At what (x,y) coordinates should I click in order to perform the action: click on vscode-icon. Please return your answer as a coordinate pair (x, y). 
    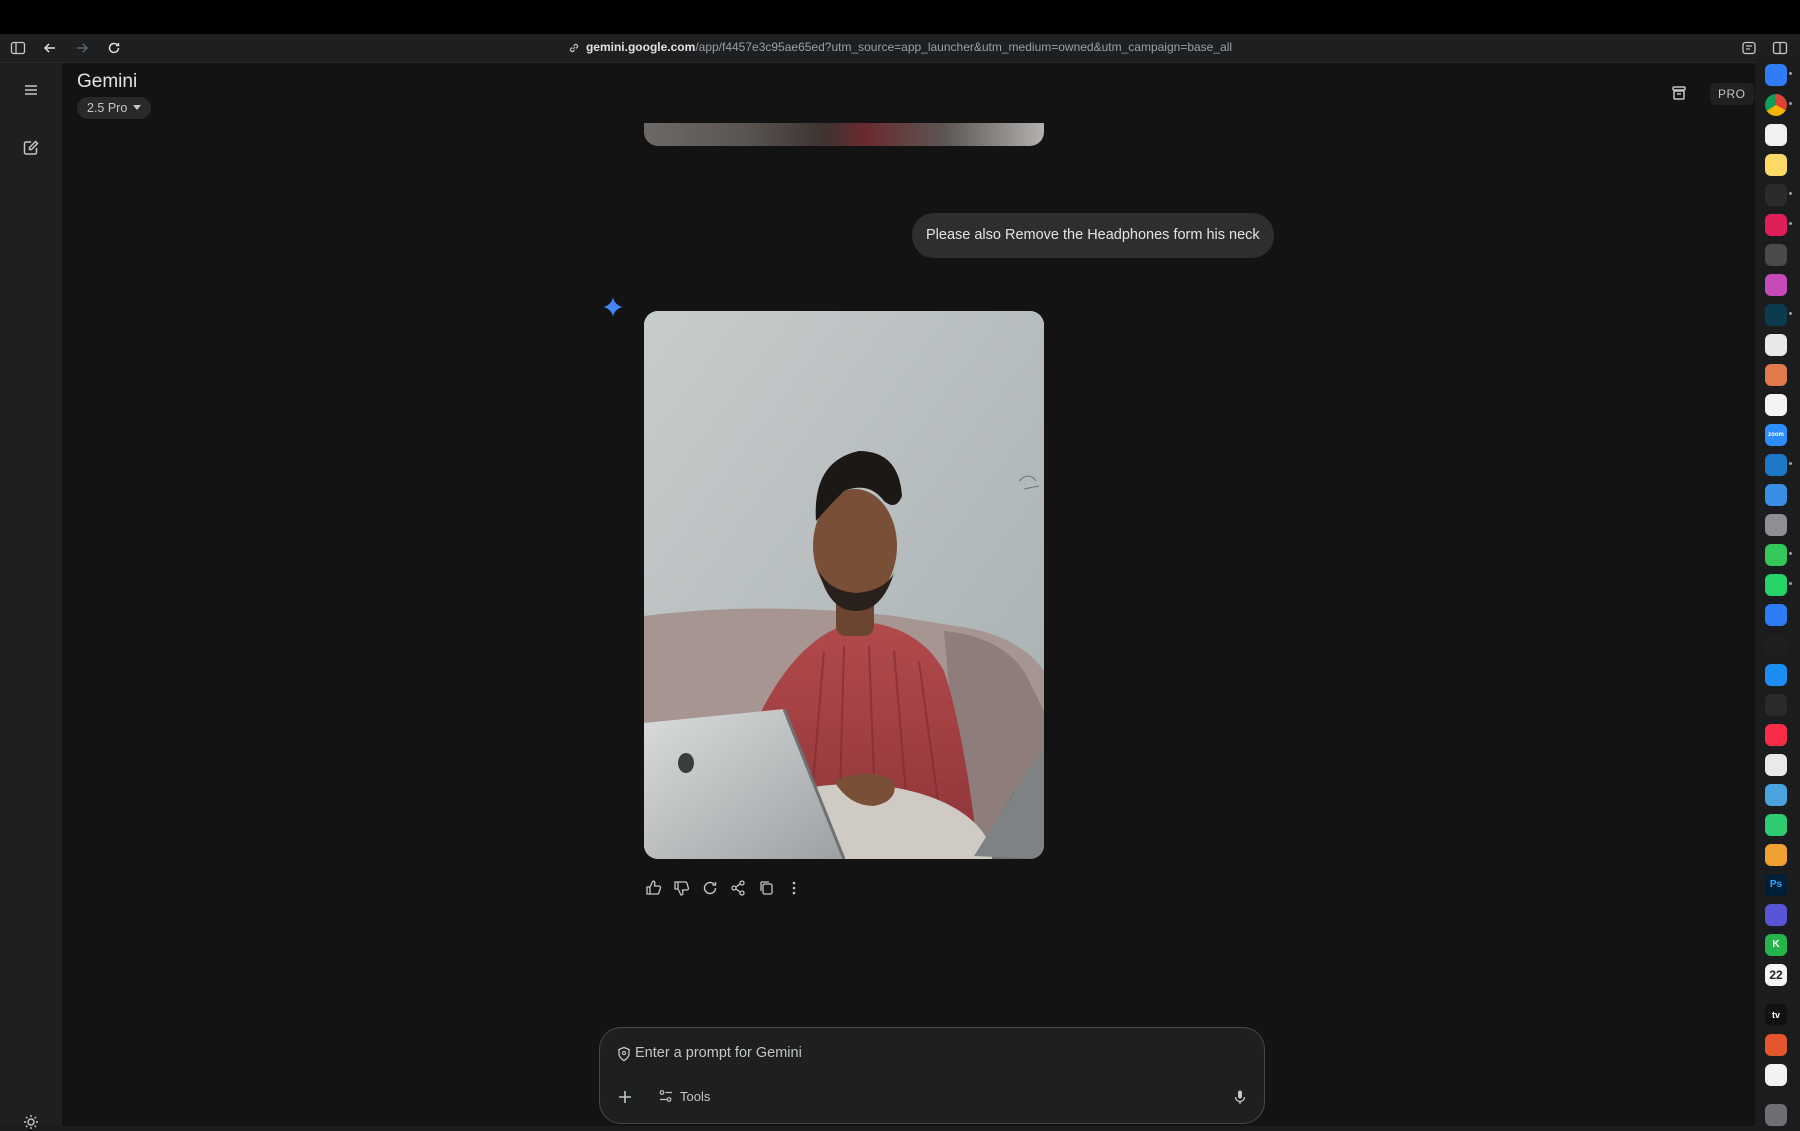
    Looking at the image, I should click on (1776, 465).